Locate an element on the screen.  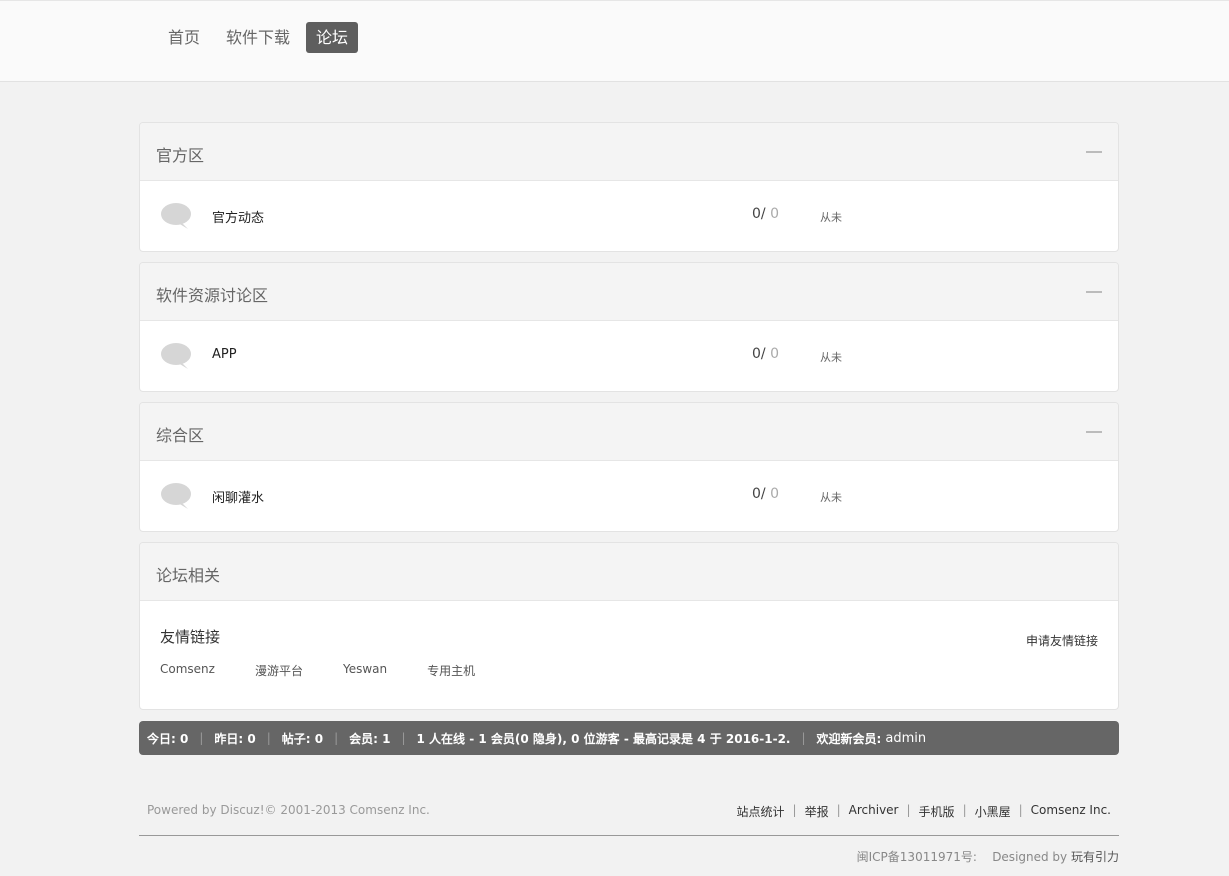
friend-links-list: Comsenz 漫游平台 Yeswan 专用主机 is located at coordinates (337, 670).